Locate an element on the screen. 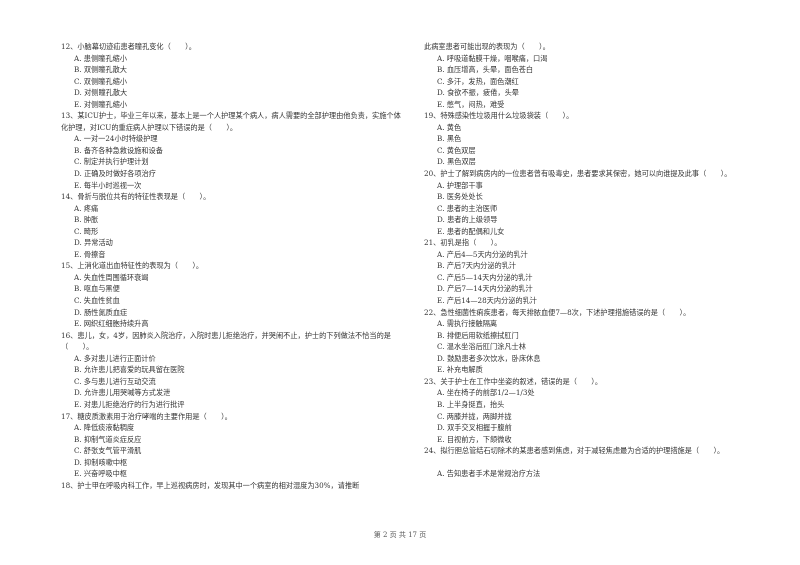  answer-option: C. 舒张支气管平滑肌 is located at coordinates (108, 451).